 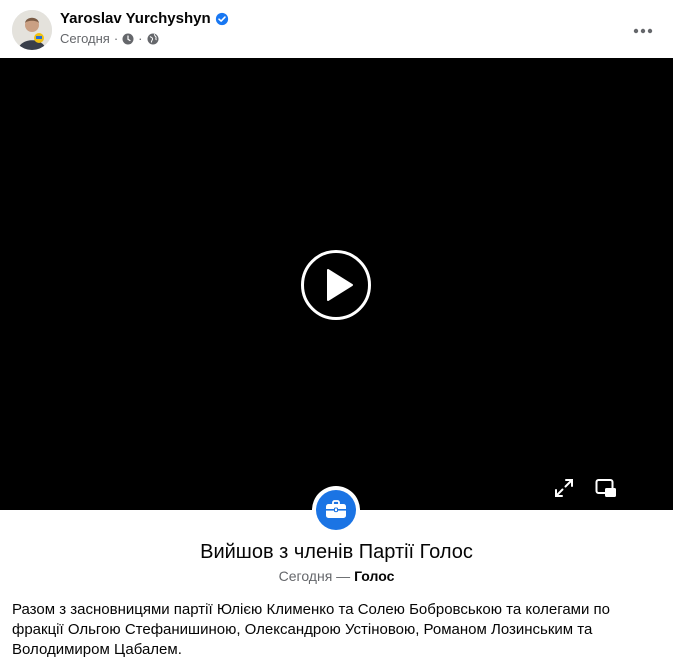 What do you see at coordinates (135, 18) in the screenshot?
I see `author-name: Yaroslav Yurchyshyn` at bounding box center [135, 18].